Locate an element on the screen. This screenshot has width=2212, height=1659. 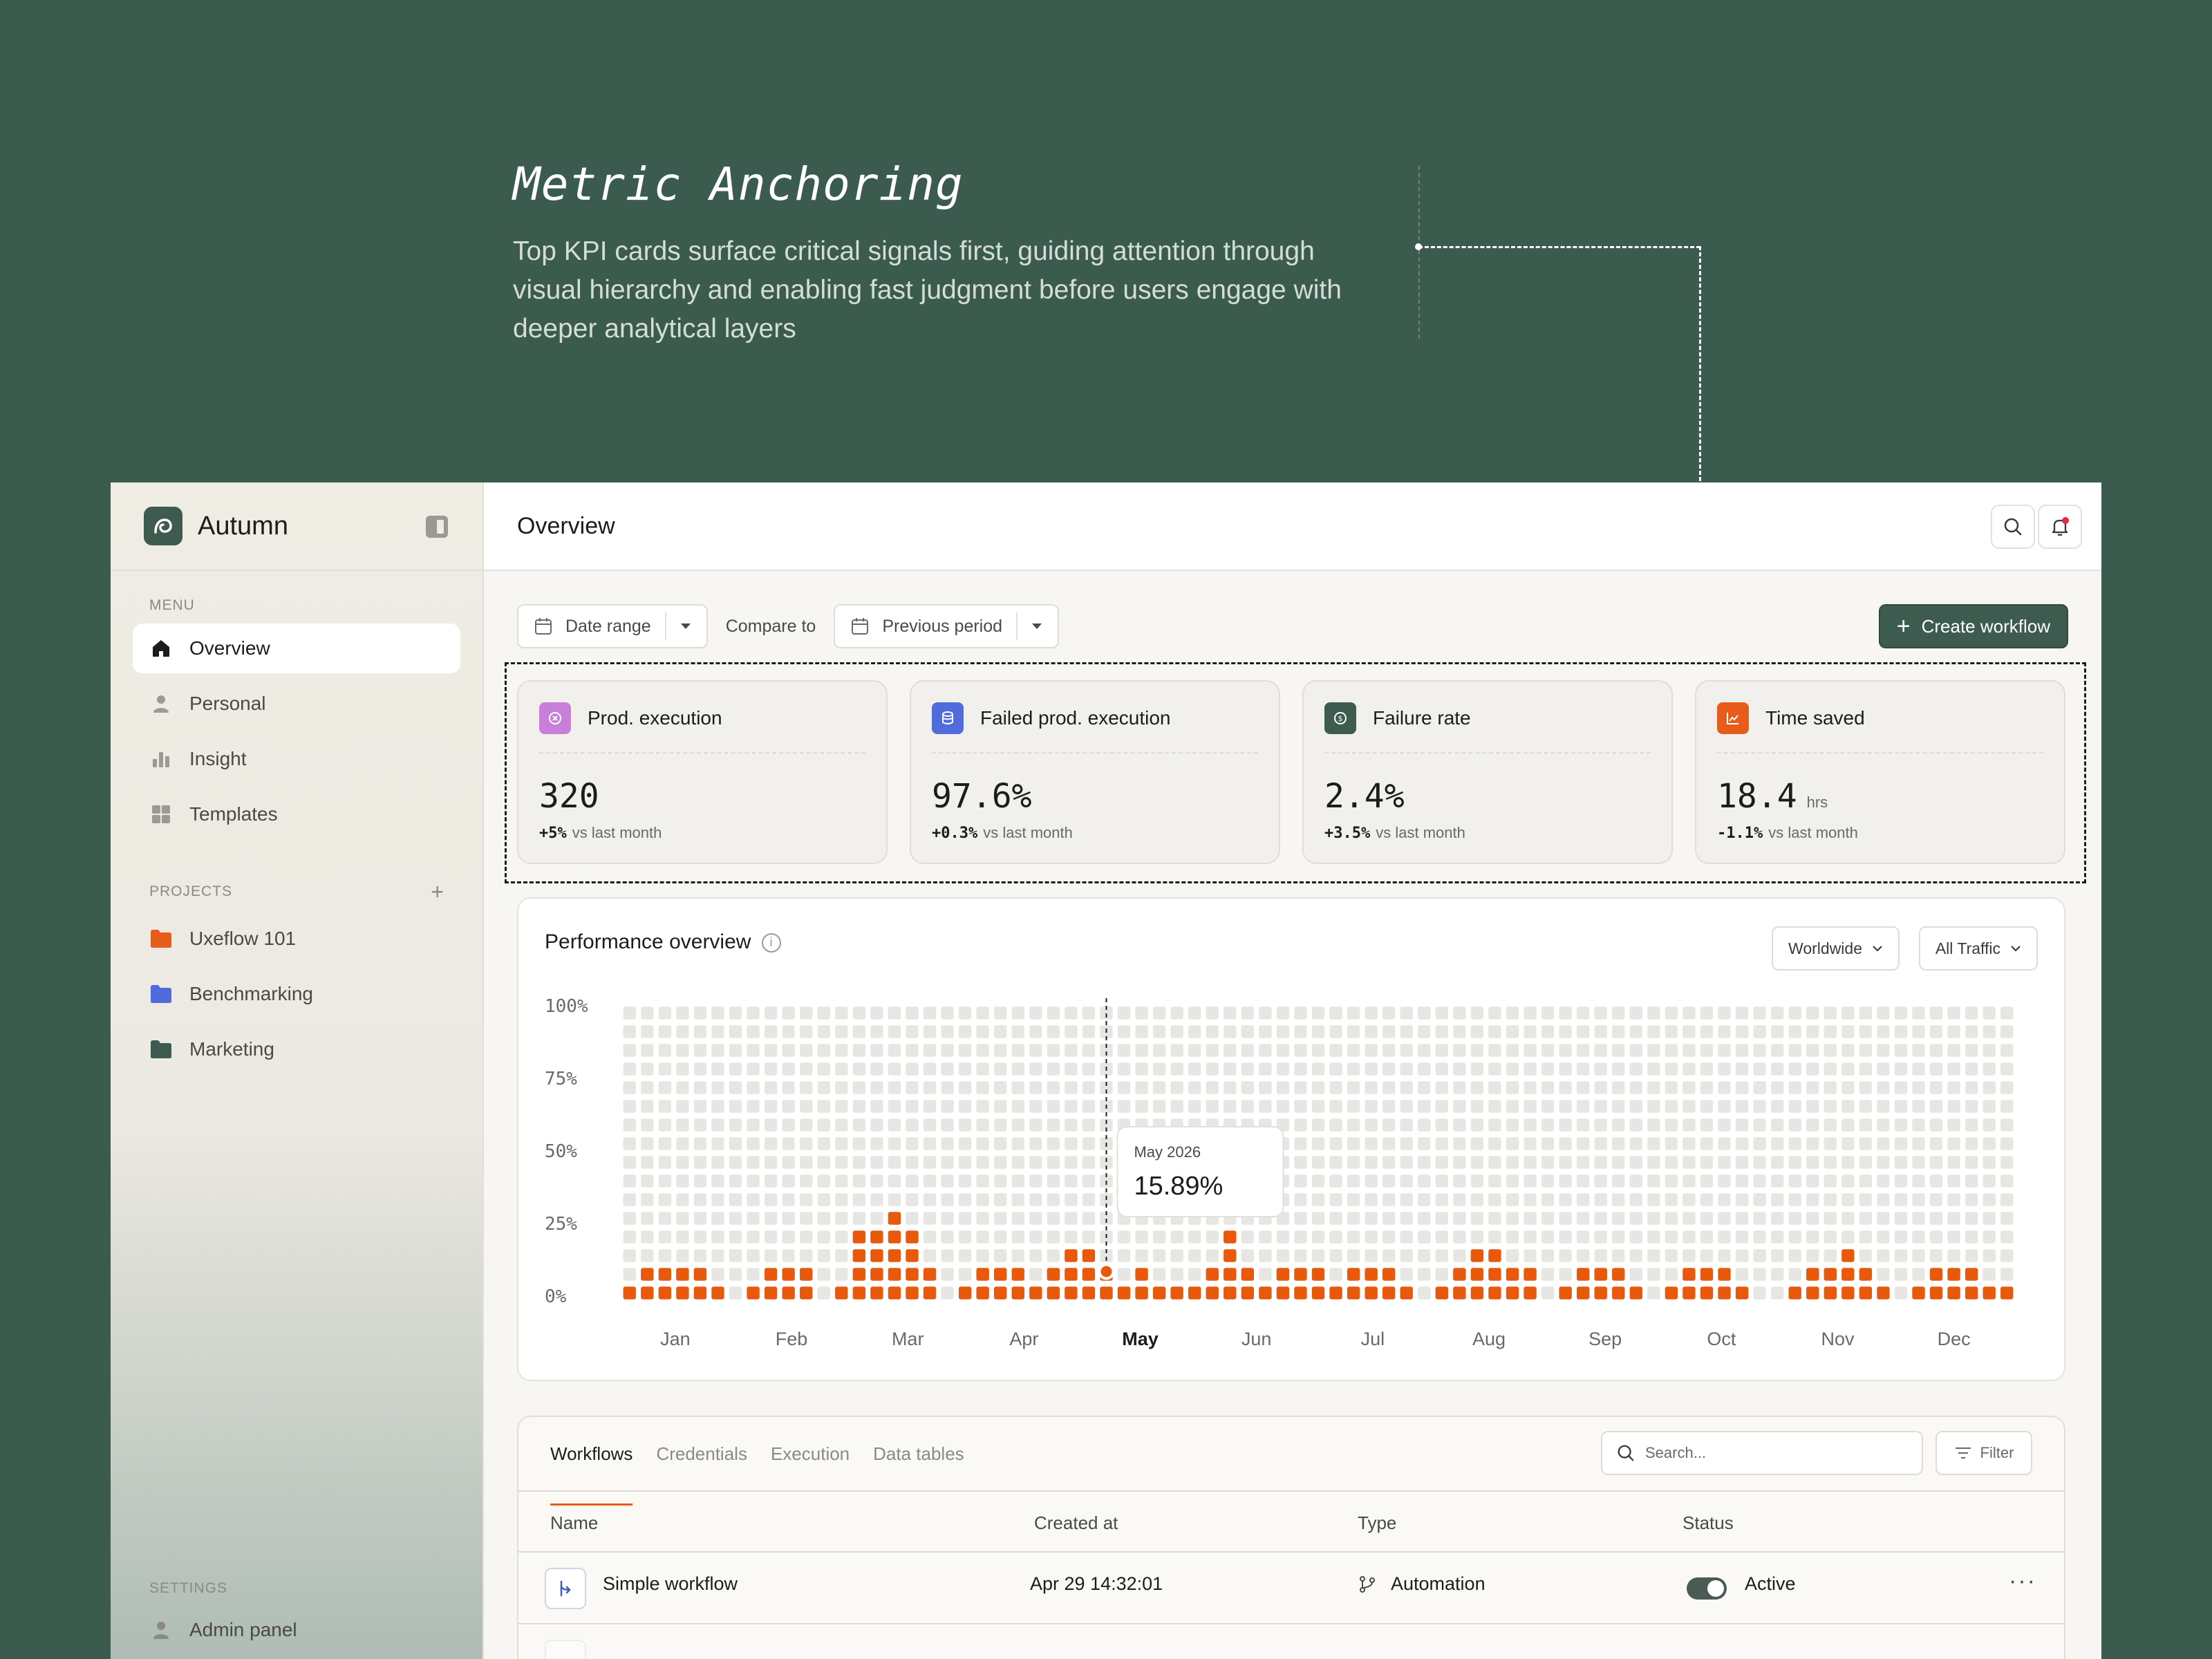
month-label: Oct is located at coordinates (1722, 1339).